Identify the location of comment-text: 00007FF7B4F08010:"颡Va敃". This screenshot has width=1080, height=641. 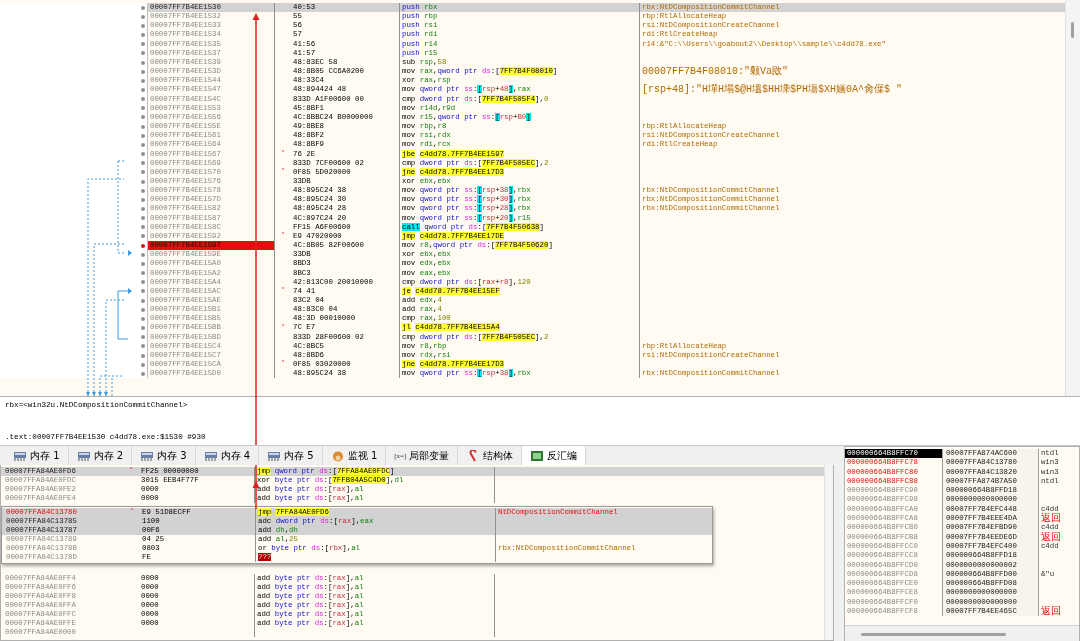
(715, 72).